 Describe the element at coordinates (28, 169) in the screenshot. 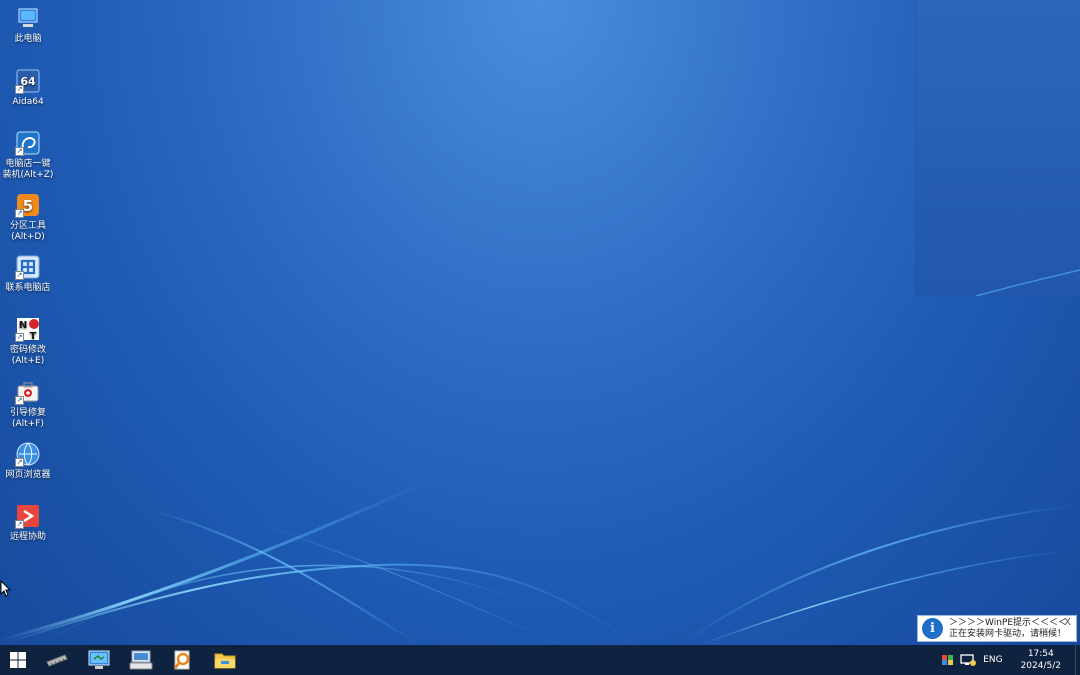

I see `desktop-icon-label: 电脑店一键 装机(Alt+Z)` at that location.